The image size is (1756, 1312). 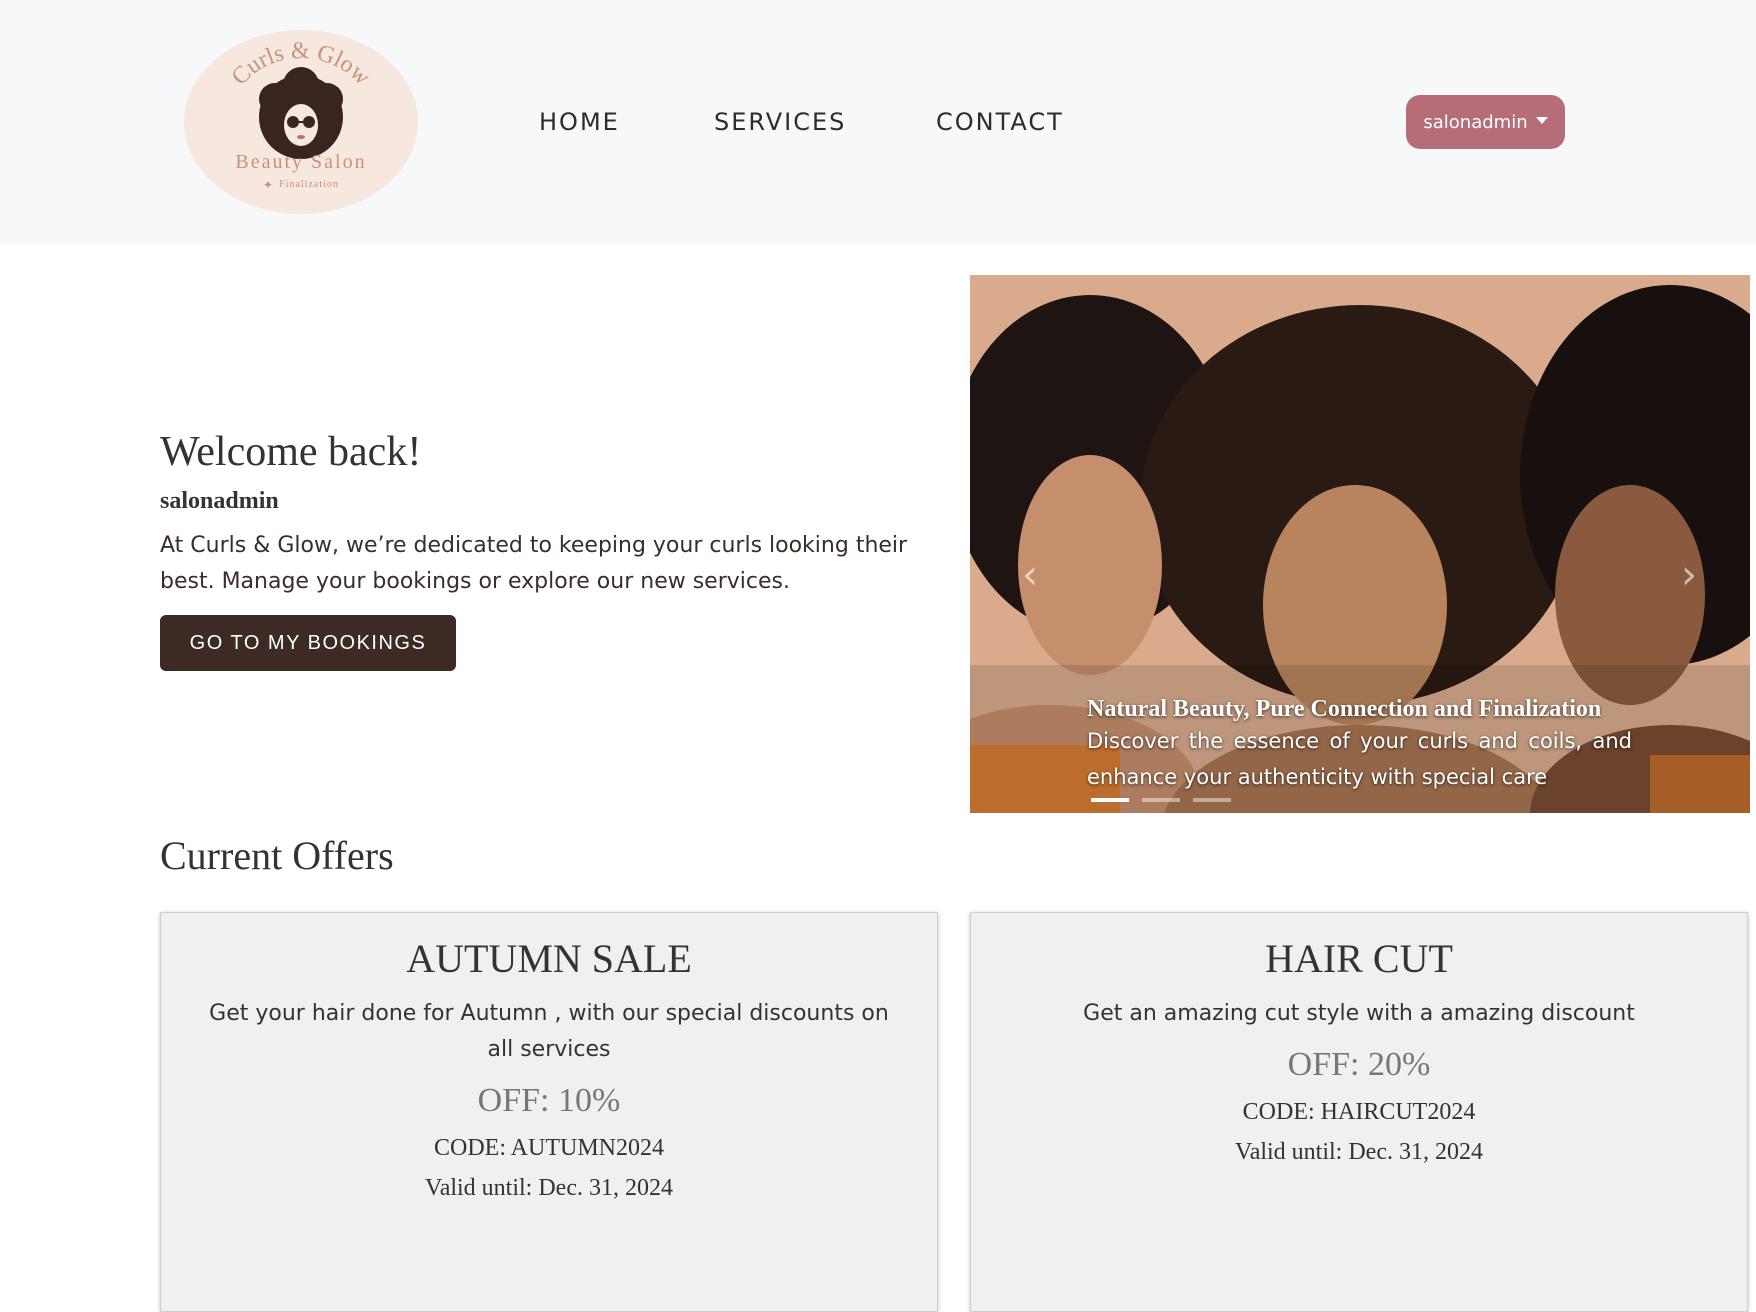 What do you see at coordinates (1359, 958) in the screenshot?
I see `offer-name: HAIR CUT` at bounding box center [1359, 958].